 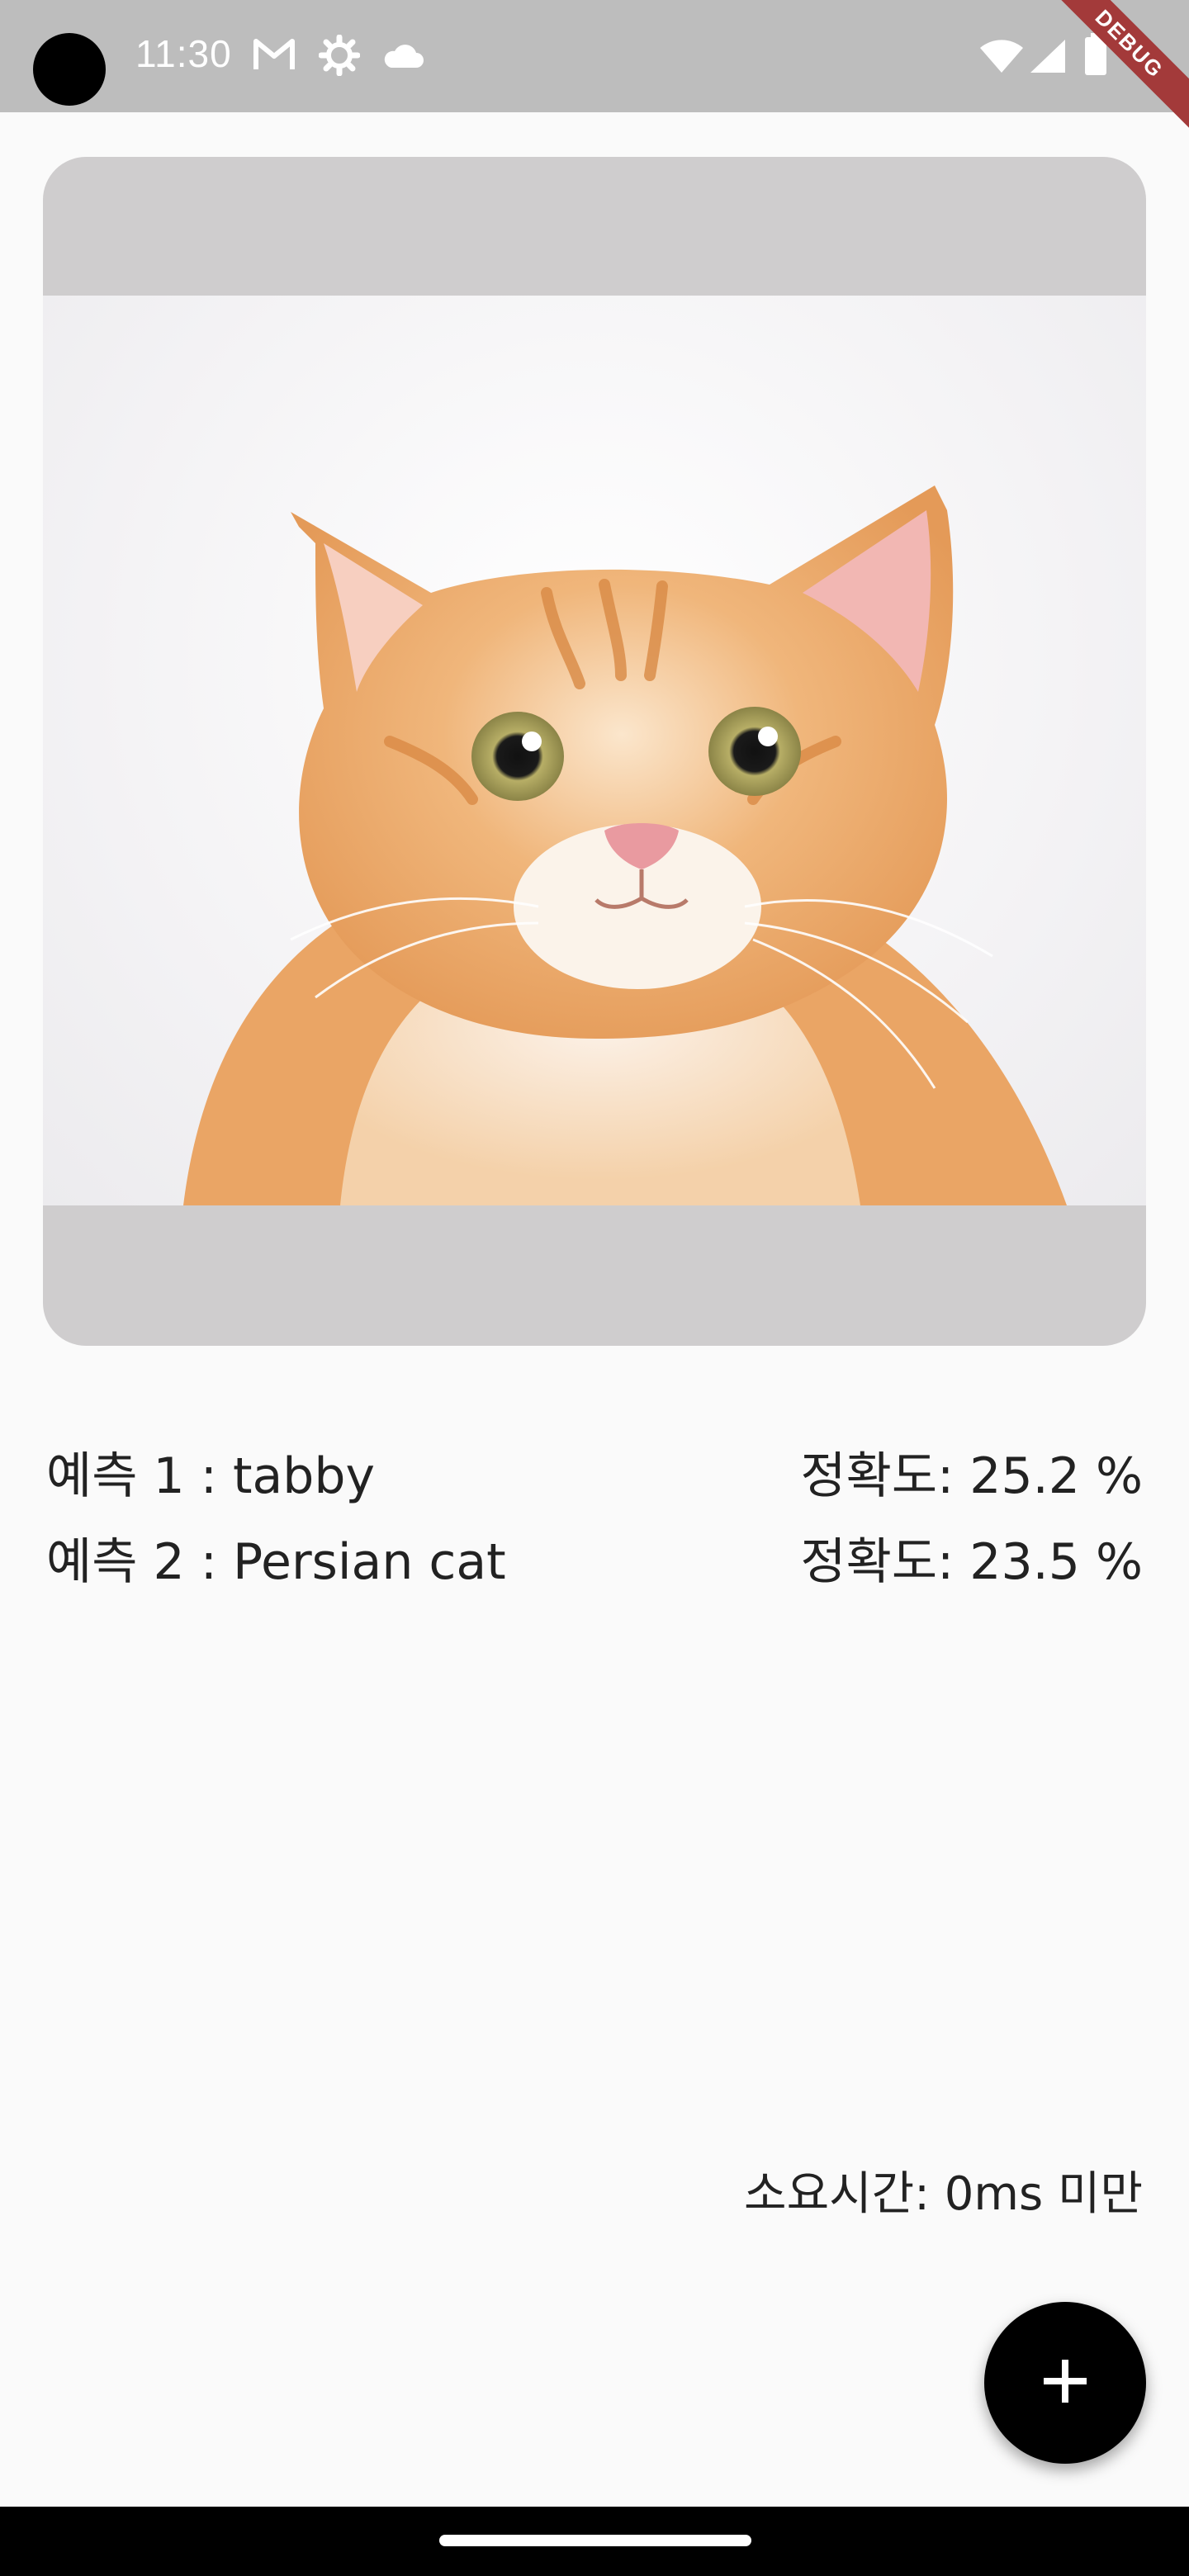 What do you see at coordinates (339, 56) in the screenshot?
I see `settings-icon` at bounding box center [339, 56].